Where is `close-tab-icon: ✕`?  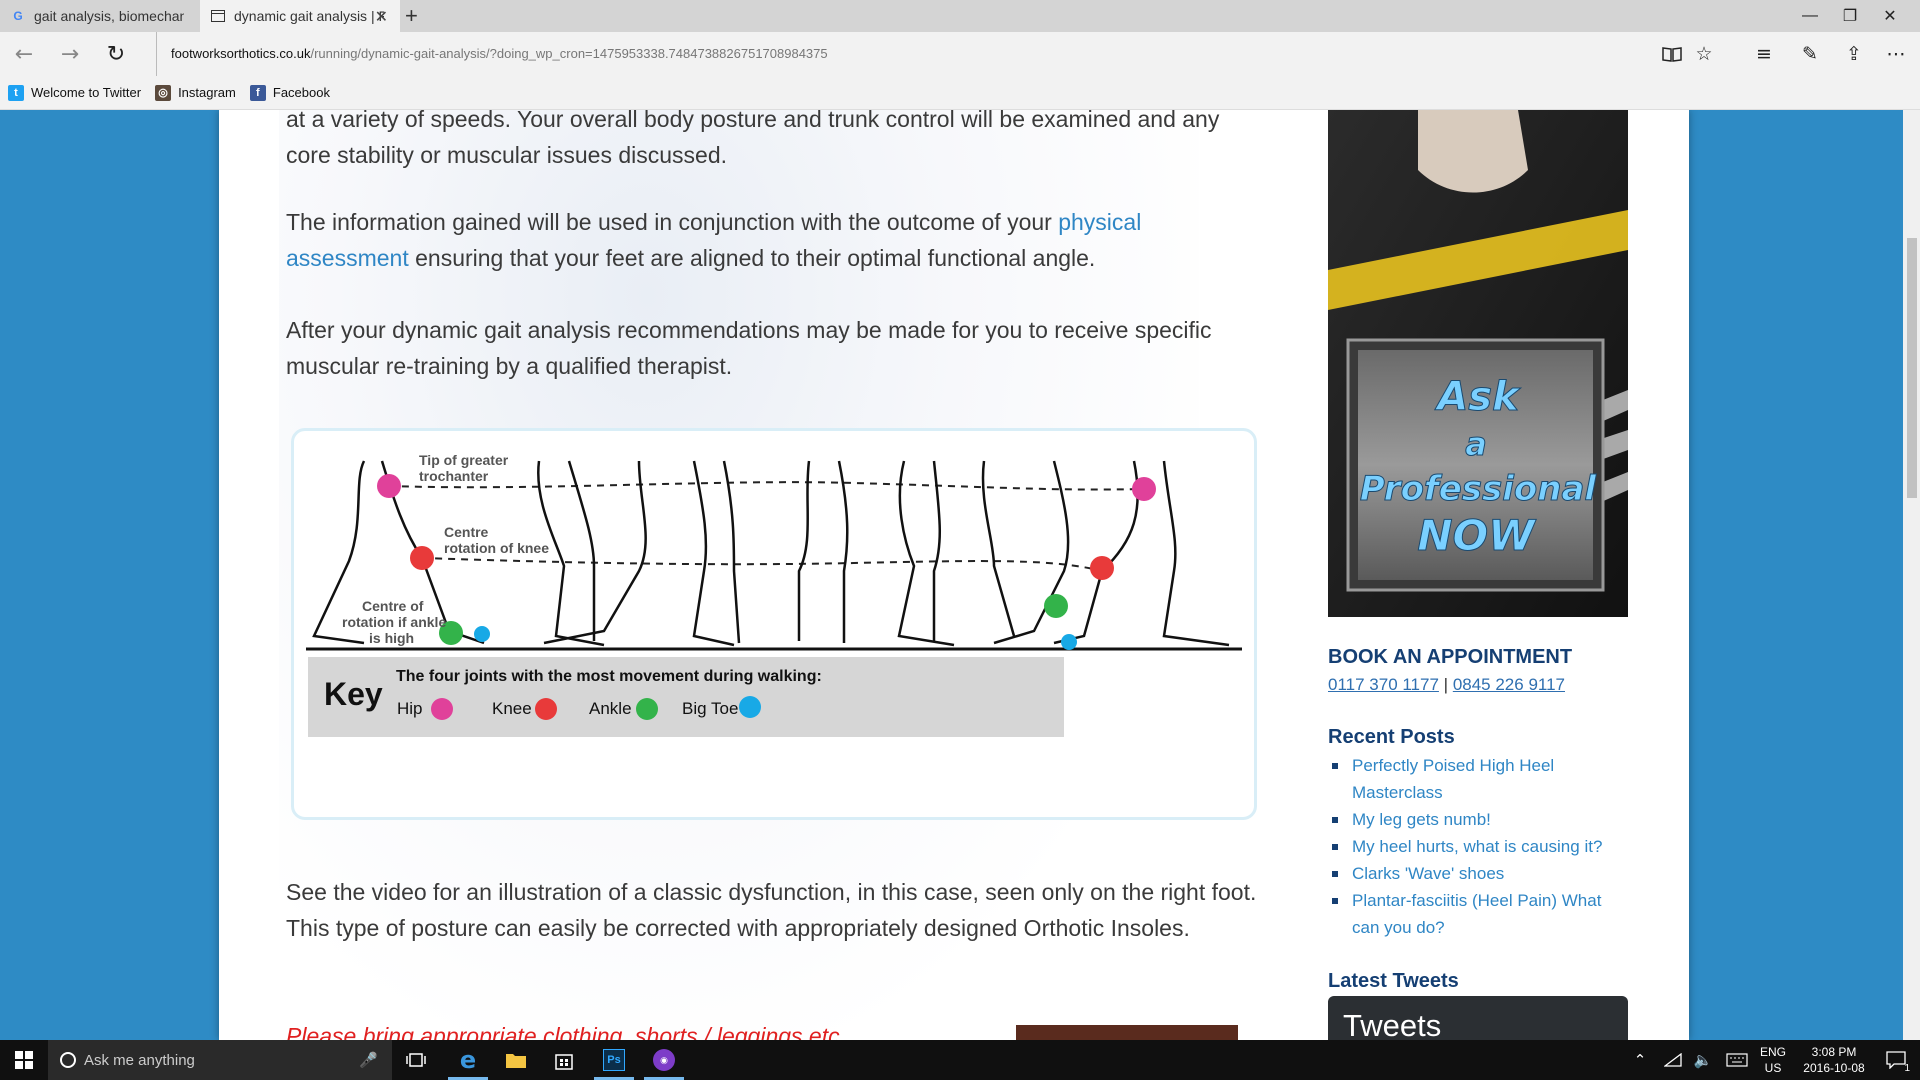
close-tab-icon: ✕ is located at coordinates (381, 17).